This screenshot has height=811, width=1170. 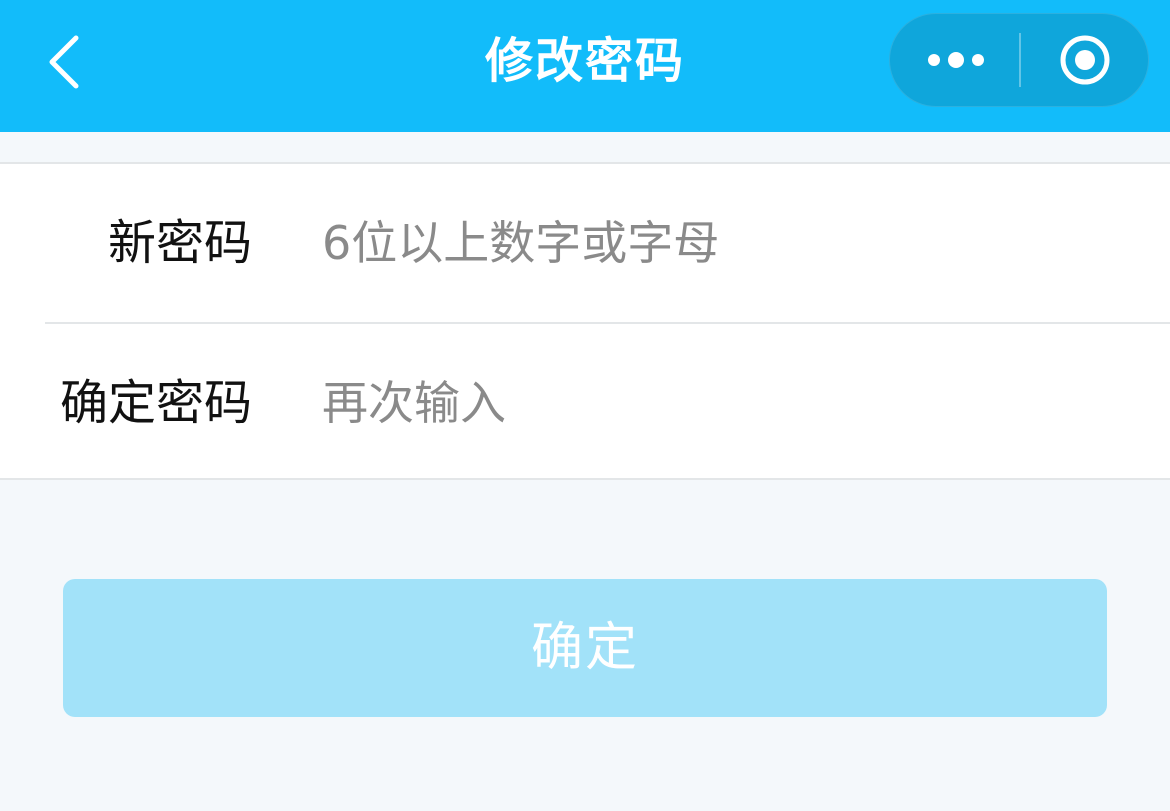 I want to click on more-dots-icon, so click(x=956, y=60).